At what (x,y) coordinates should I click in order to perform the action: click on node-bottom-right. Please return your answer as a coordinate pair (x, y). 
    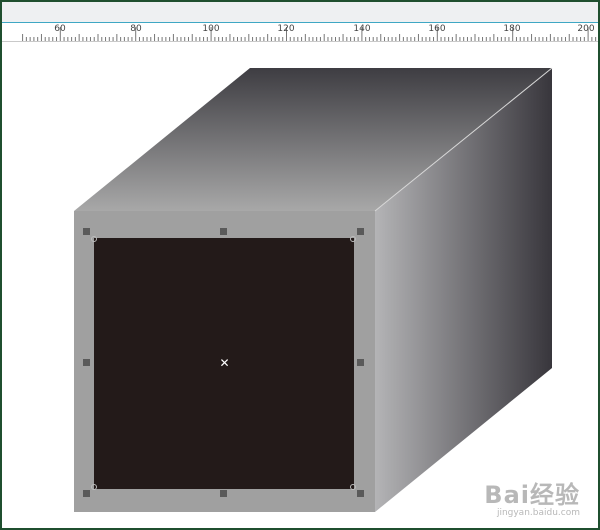
    Looking at the image, I should click on (353, 487).